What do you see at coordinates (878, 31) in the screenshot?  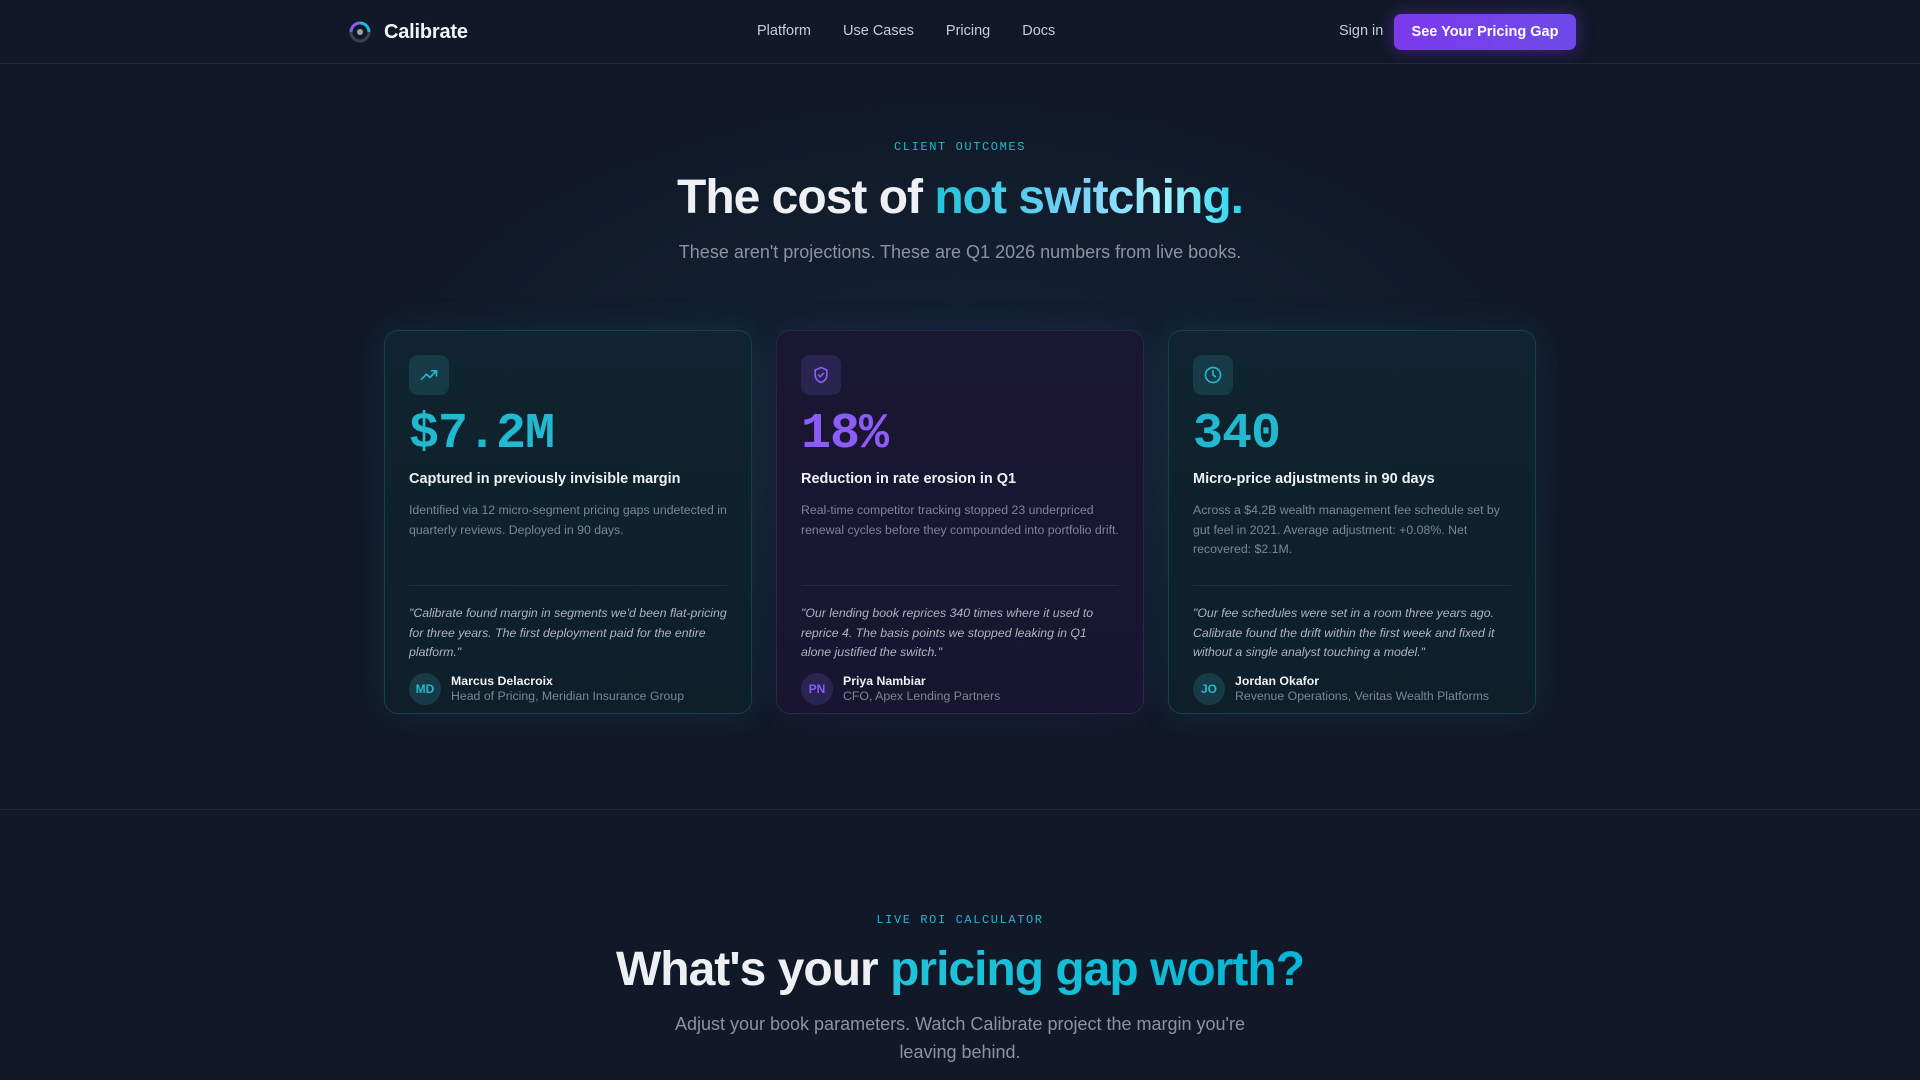 I see `nav-link-use-cases: Use Cases` at bounding box center [878, 31].